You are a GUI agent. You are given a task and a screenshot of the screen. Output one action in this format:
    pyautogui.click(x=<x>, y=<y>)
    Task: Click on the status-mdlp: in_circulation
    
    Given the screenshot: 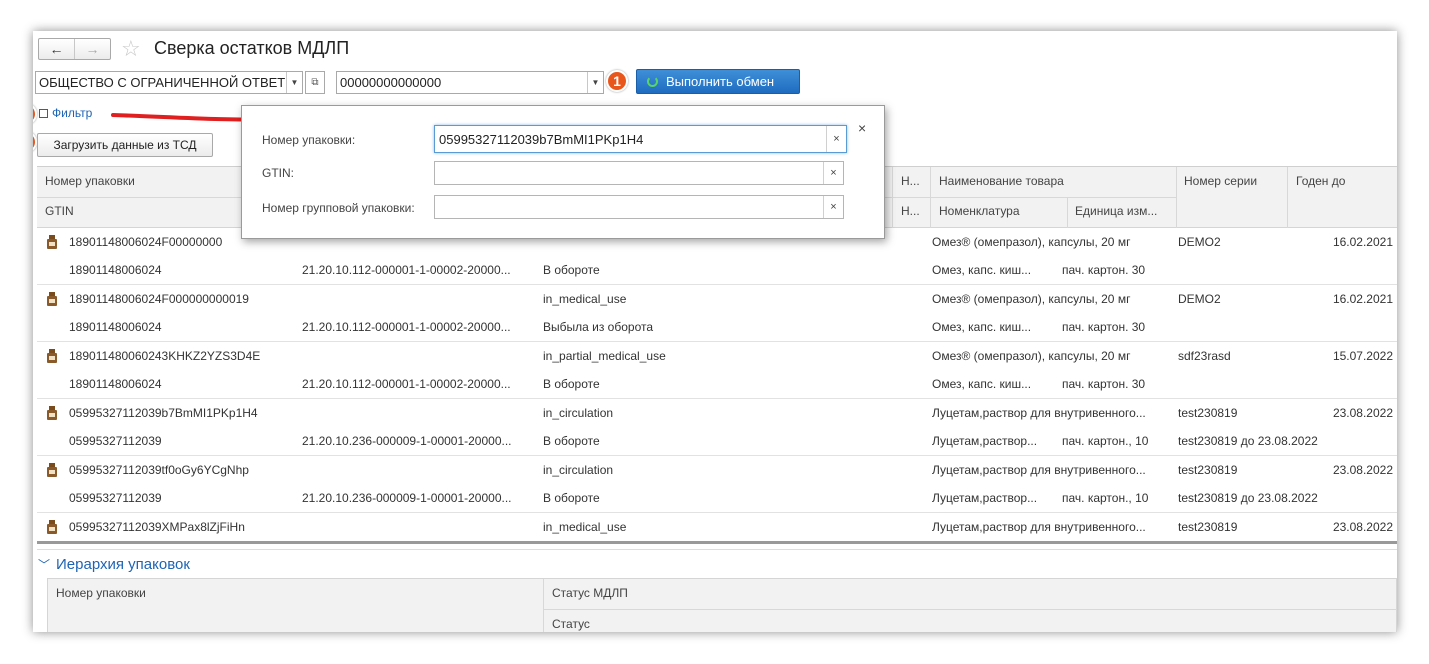 What is the action you would take?
    pyautogui.click(x=578, y=470)
    